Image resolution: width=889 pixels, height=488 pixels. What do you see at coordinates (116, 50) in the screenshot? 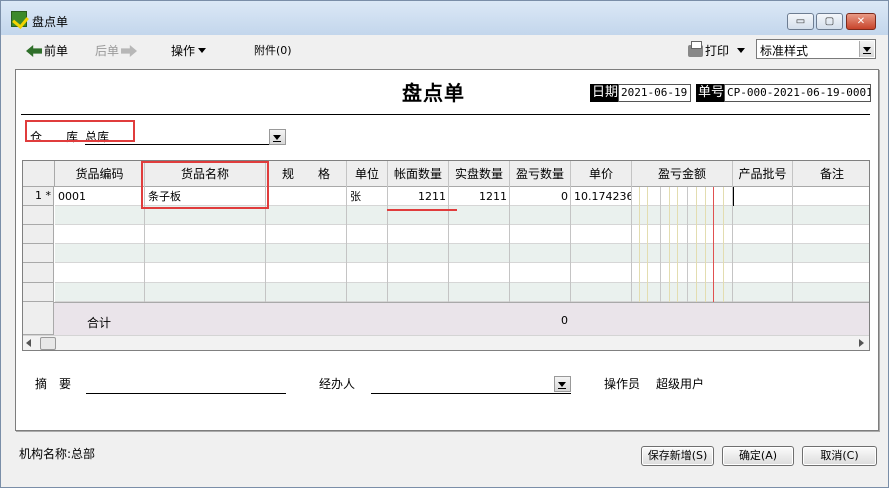
I see `next-button: 后单` at bounding box center [116, 50].